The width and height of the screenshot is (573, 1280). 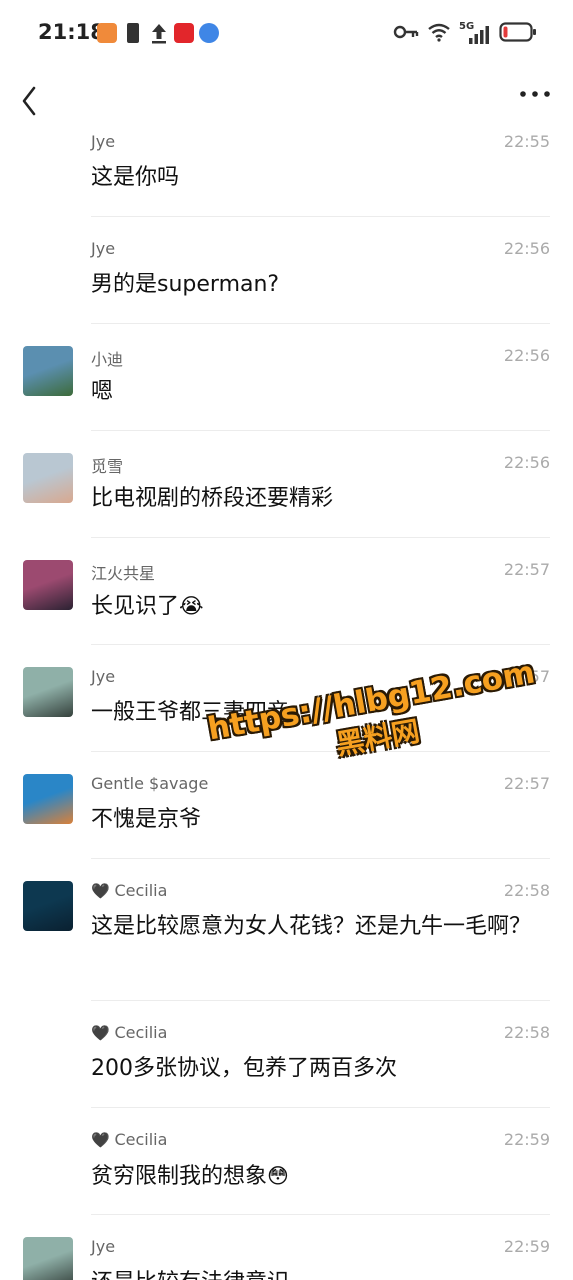 I want to click on message-item: Jye 22:59 还是比较有法律意识, so click(x=286, y=1247).